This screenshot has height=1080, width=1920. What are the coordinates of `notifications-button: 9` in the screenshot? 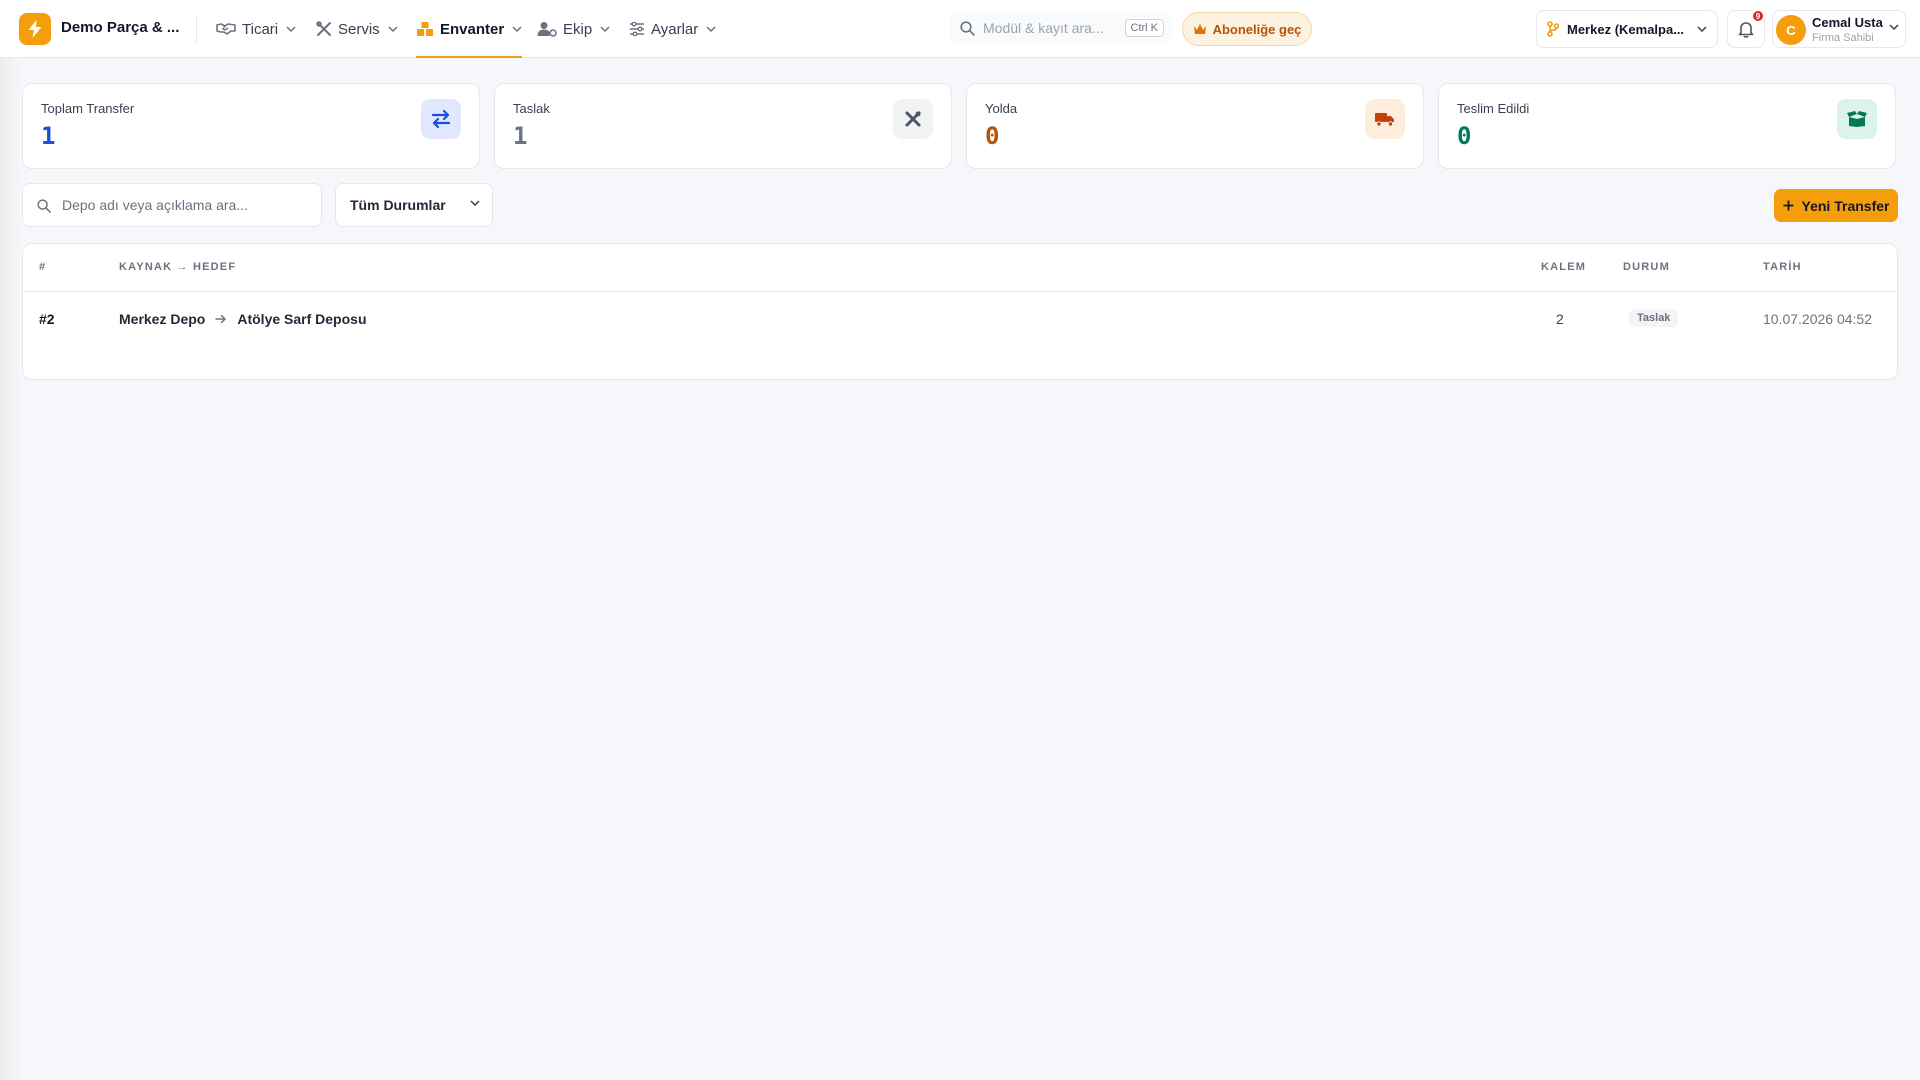 It's located at (1746, 28).